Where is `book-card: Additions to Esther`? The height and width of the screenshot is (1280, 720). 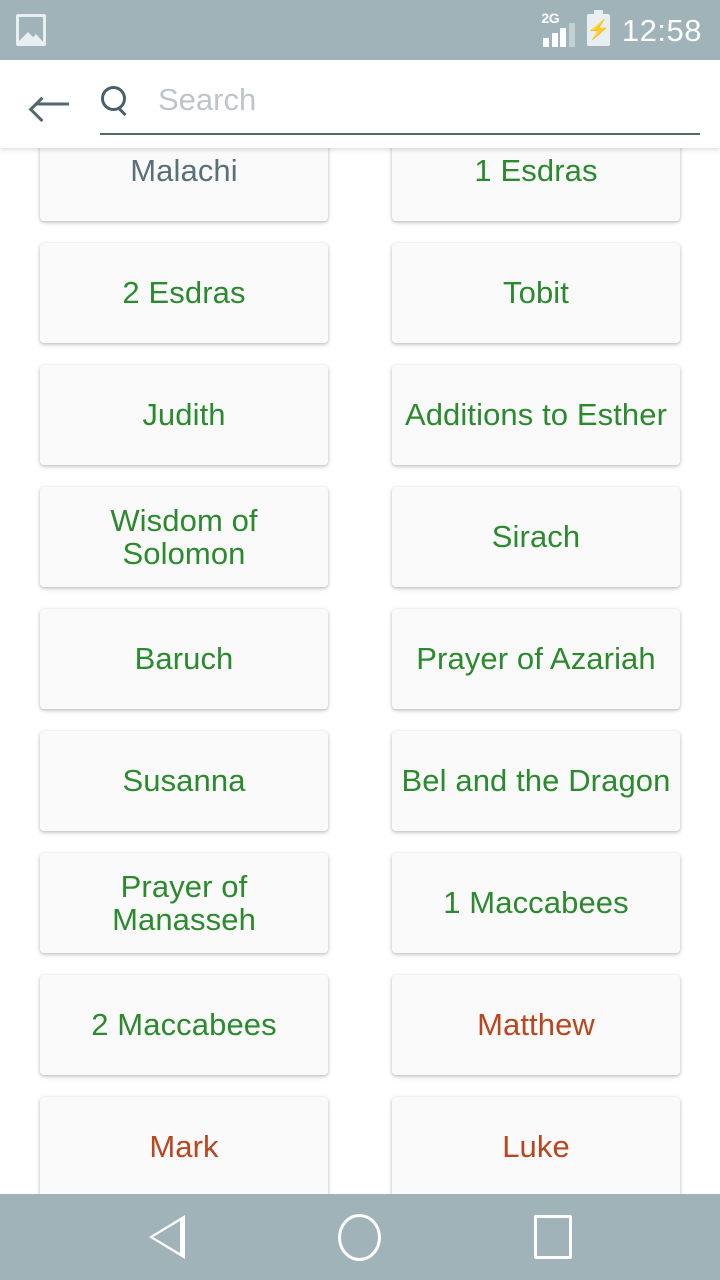
book-card: Additions to Esther is located at coordinates (536, 415).